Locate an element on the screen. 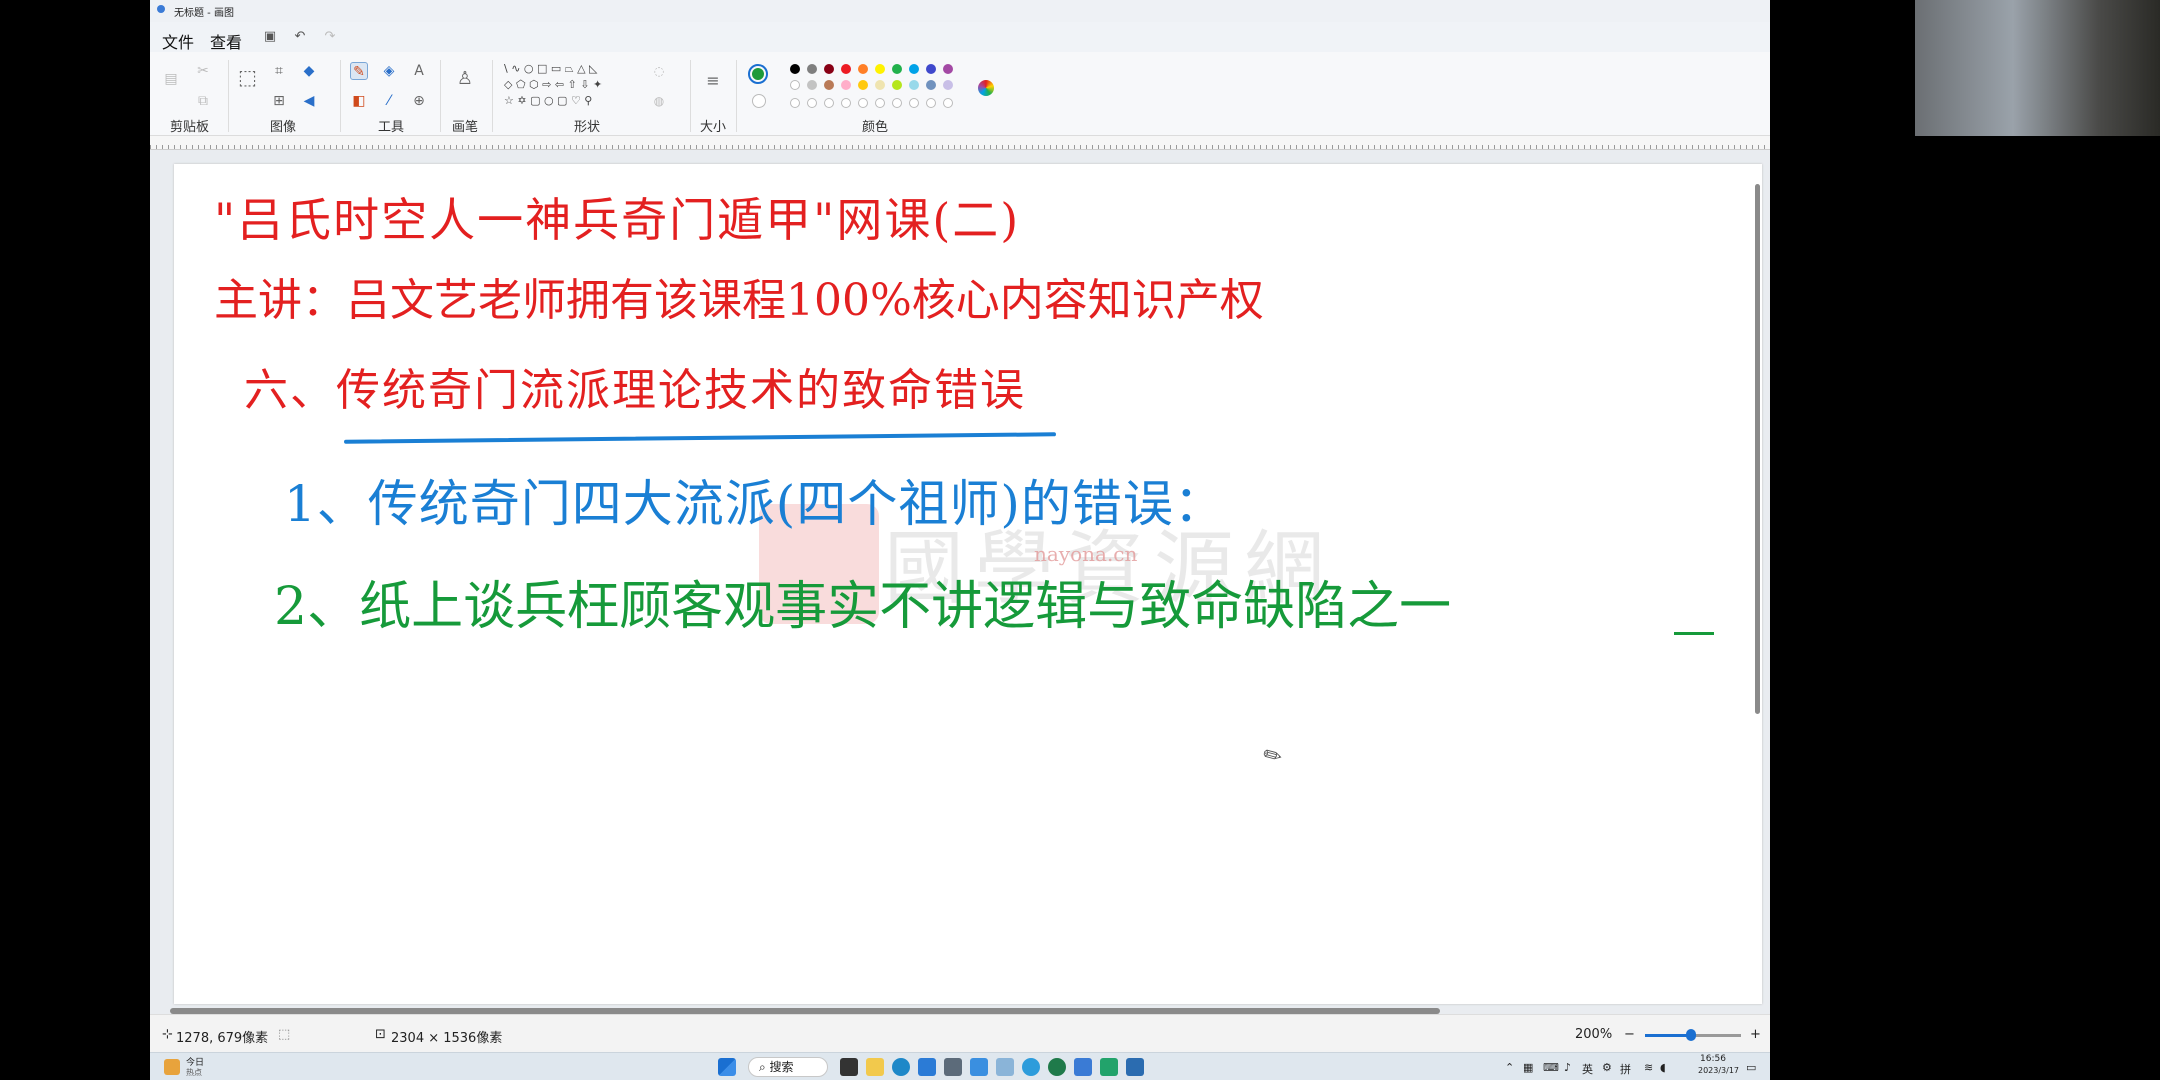  paint-taskbar-icon is located at coordinates (1005, 1067).